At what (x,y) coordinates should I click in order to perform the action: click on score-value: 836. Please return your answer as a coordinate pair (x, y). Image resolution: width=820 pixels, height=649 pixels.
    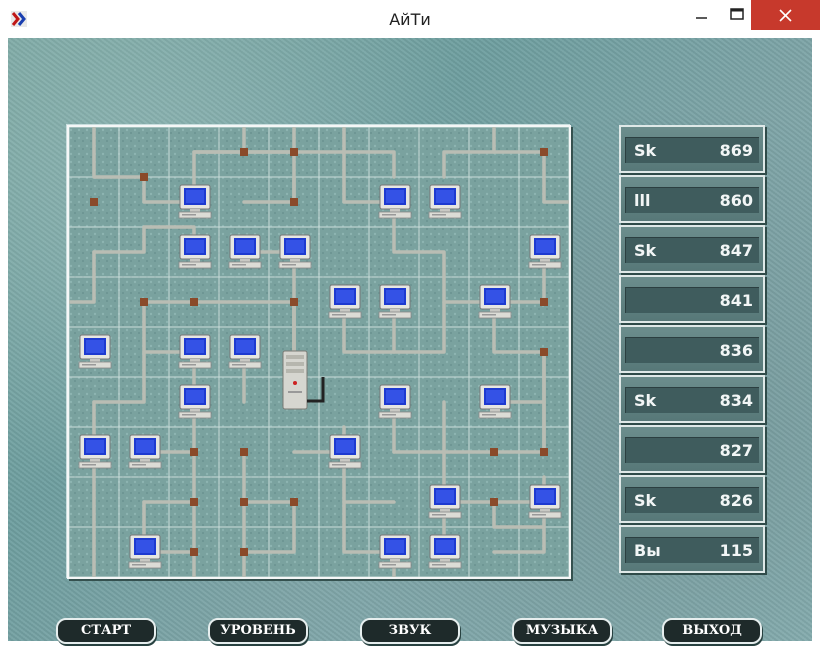
    Looking at the image, I should click on (736, 350).